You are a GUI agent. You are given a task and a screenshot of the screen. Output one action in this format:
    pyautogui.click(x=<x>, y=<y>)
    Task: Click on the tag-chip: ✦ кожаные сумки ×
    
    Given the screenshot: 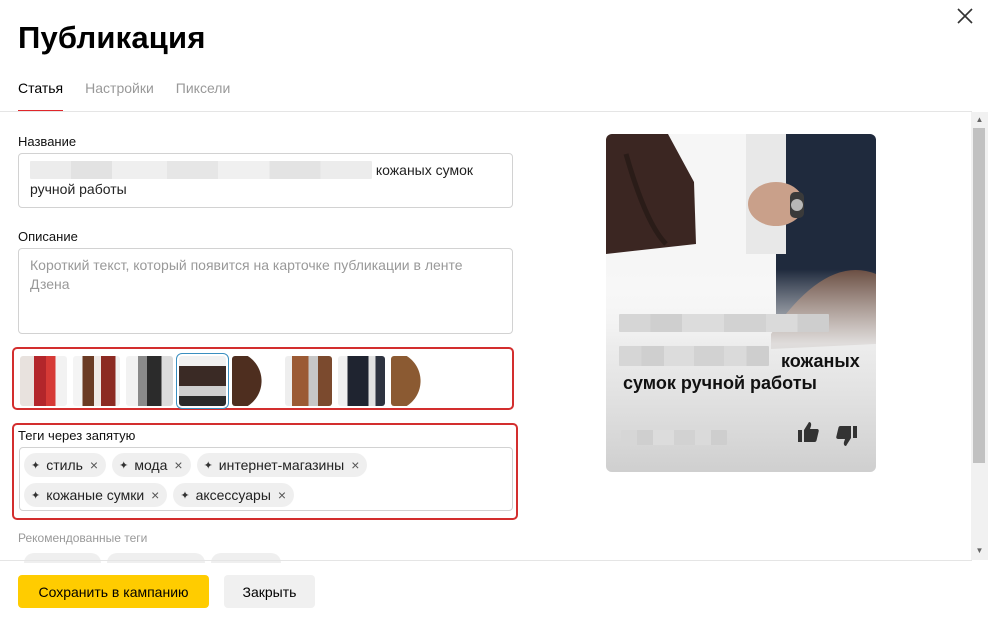 What is the action you would take?
    pyautogui.click(x=96, y=495)
    